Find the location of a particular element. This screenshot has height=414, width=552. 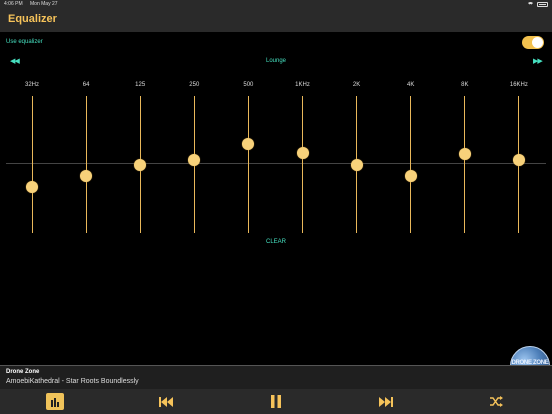

eq-band-label: 2K is located at coordinates (356, 85).